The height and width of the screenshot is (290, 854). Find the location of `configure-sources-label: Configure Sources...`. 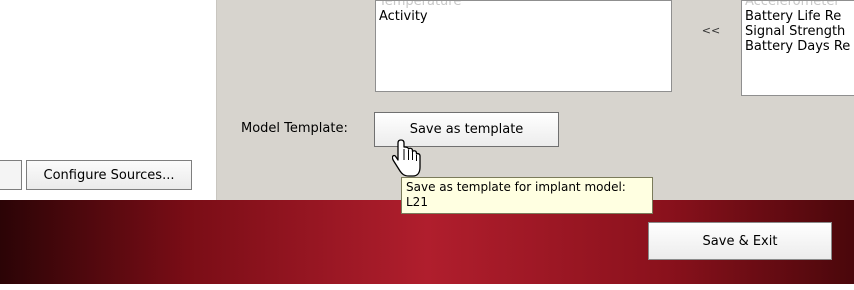

configure-sources-label: Configure Sources... is located at coordinates (109, 175).